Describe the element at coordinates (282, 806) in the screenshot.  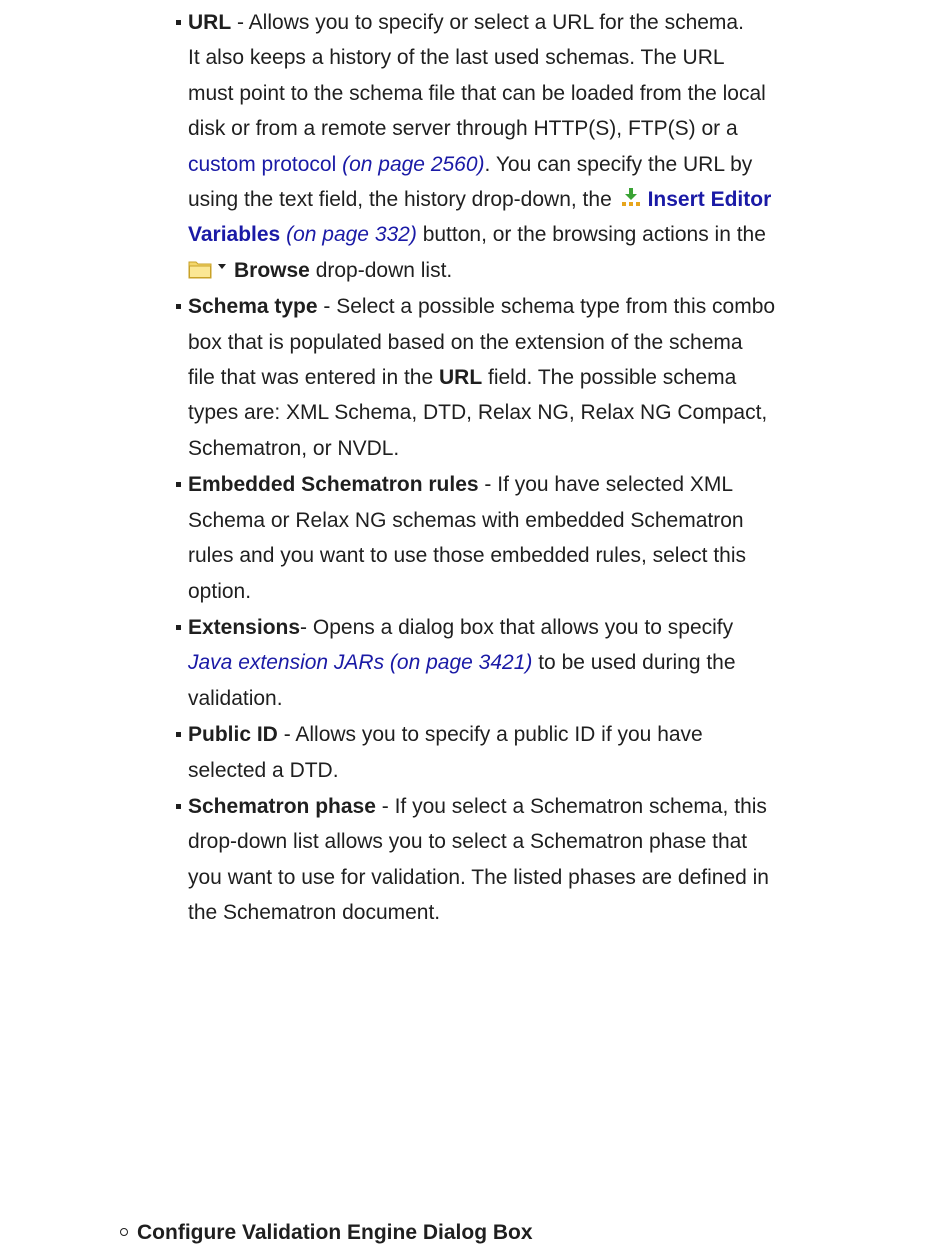
I see `term-schematron-phase: Schematron phase` at that location.